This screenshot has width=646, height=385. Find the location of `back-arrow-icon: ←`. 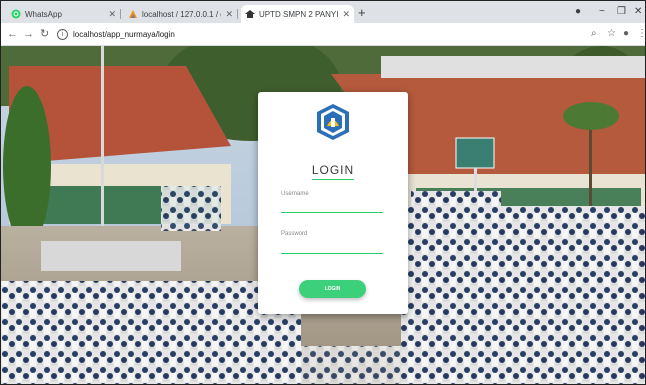

back-arrow-icon: ← is located at coordinates (12, 34).